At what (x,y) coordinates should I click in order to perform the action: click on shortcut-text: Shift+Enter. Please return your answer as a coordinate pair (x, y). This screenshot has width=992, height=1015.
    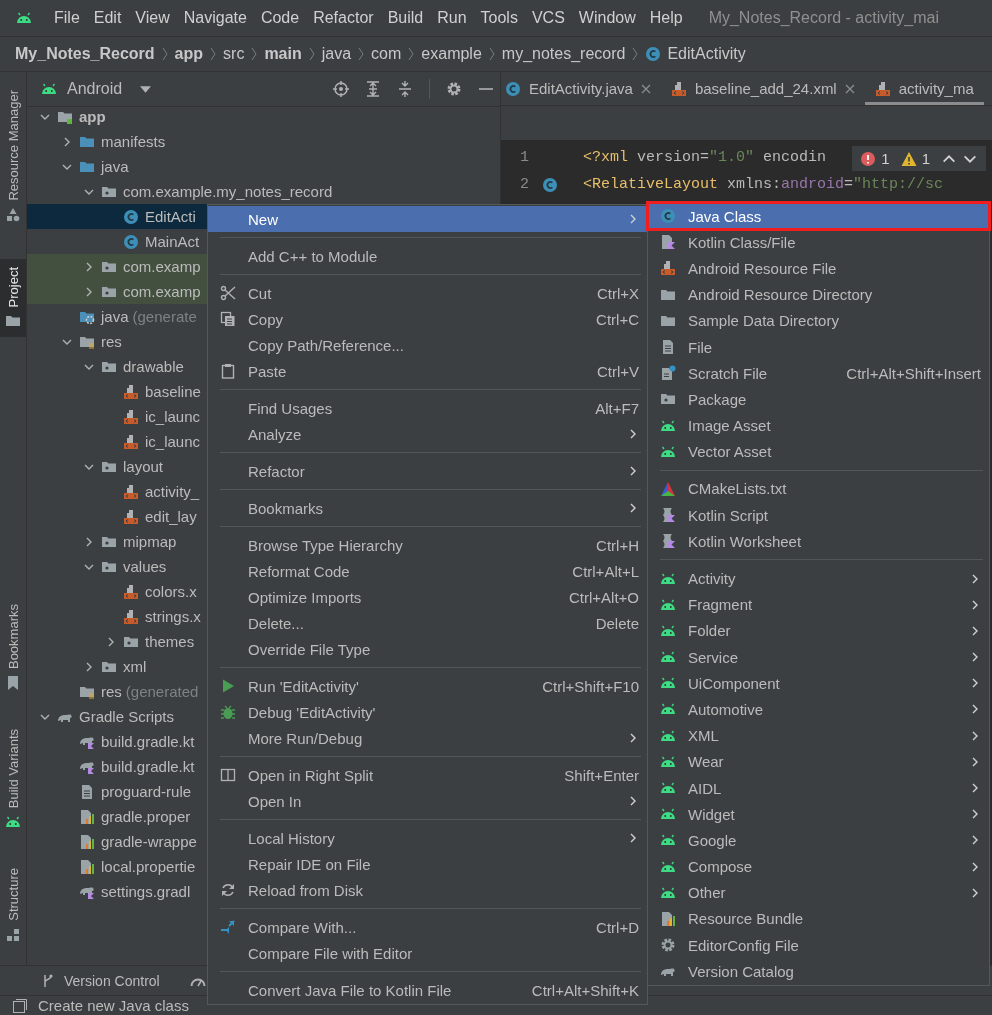
    Looking at the image, I should click on (601, 775).